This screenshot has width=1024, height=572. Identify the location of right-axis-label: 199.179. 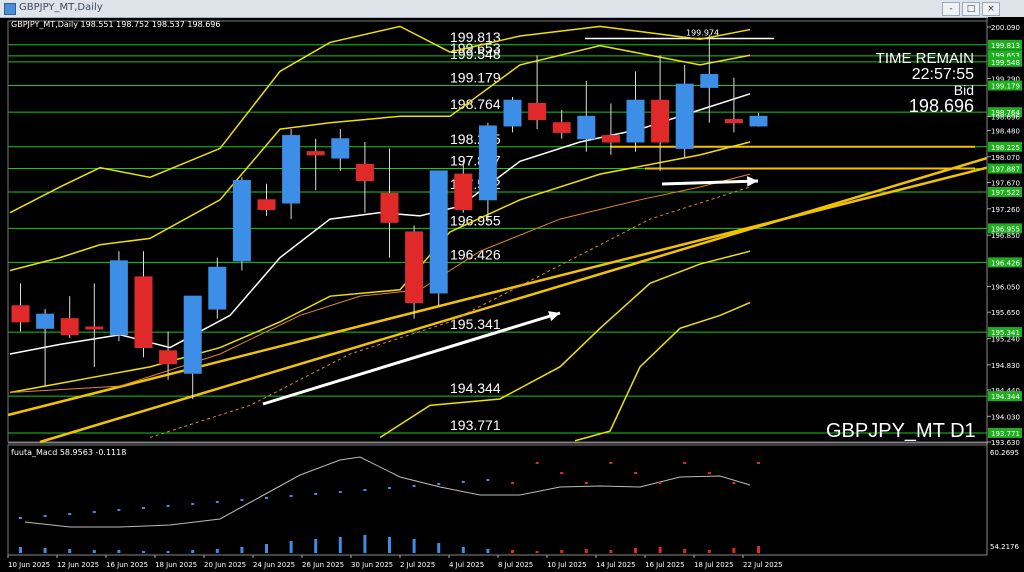
(1005, 87).